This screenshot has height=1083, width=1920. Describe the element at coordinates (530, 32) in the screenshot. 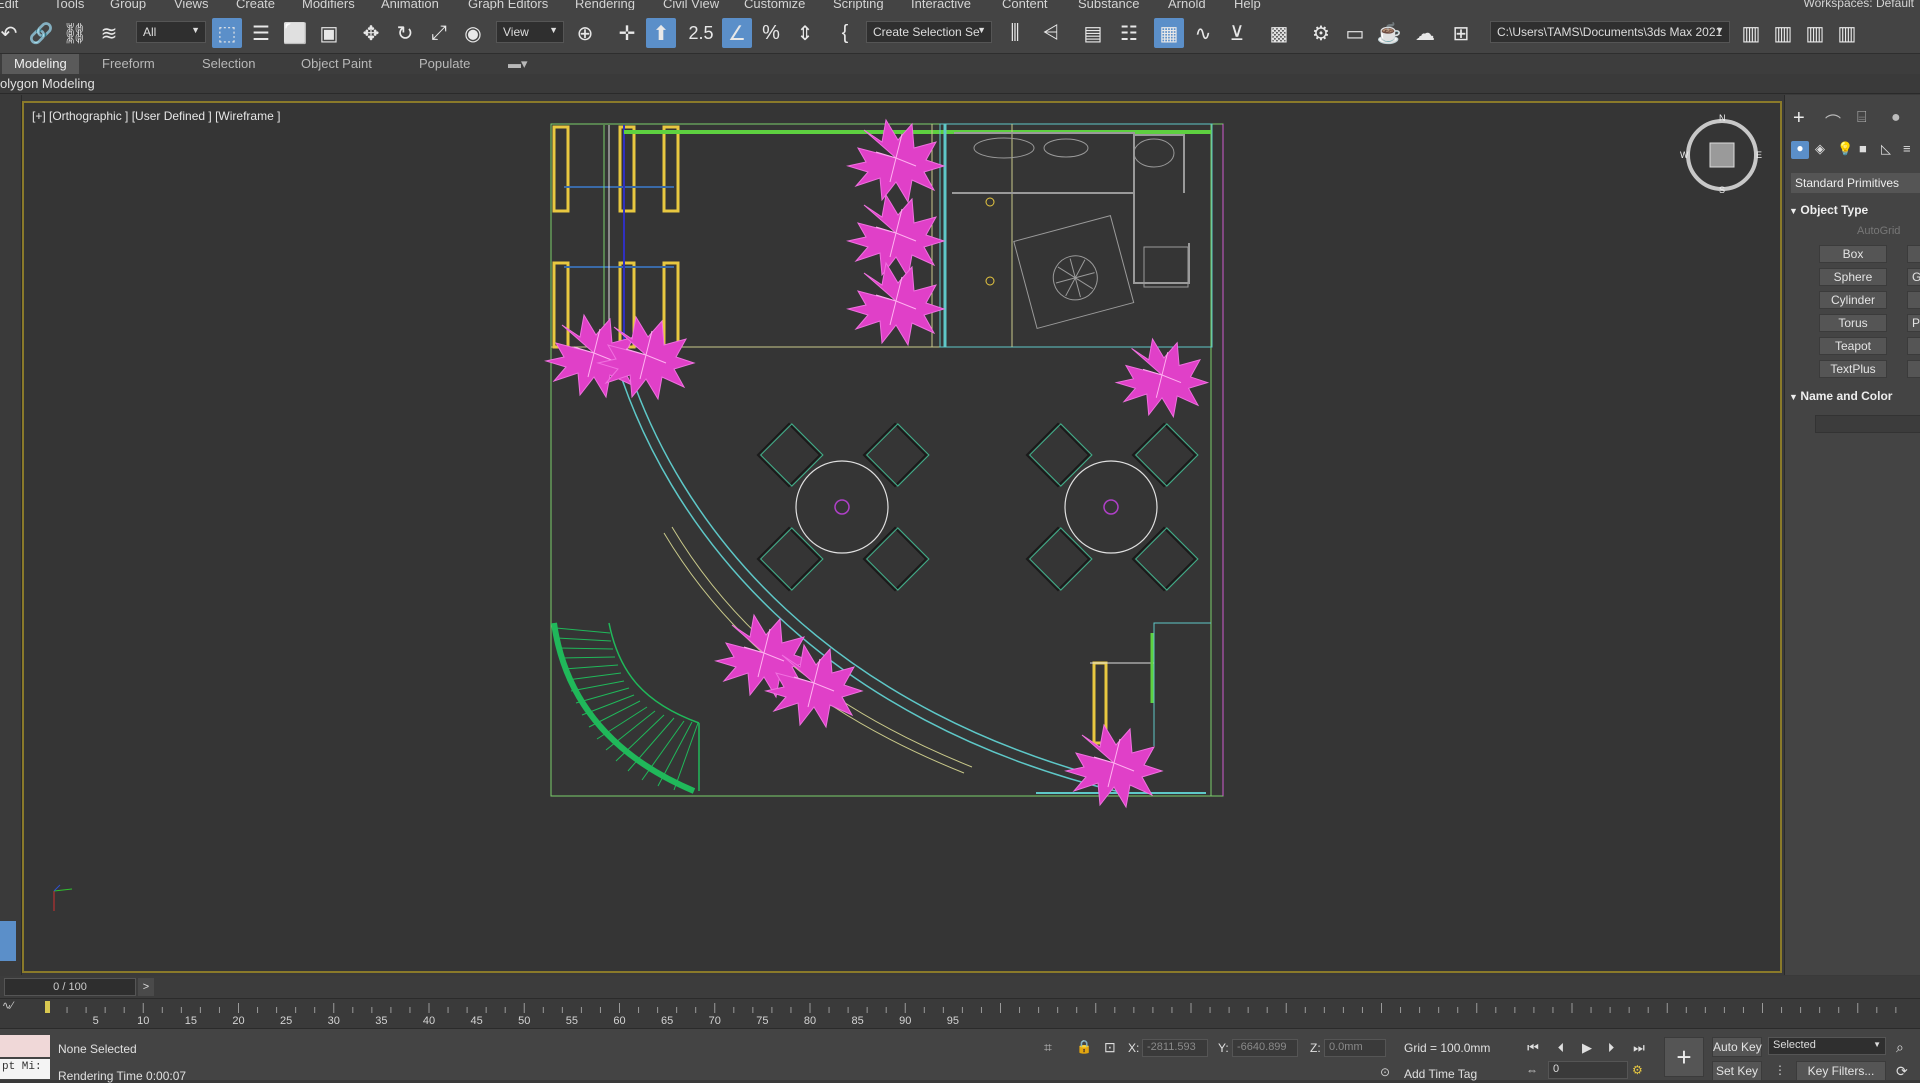

I see `reference-coord-dropdown: View ▼` at that location.